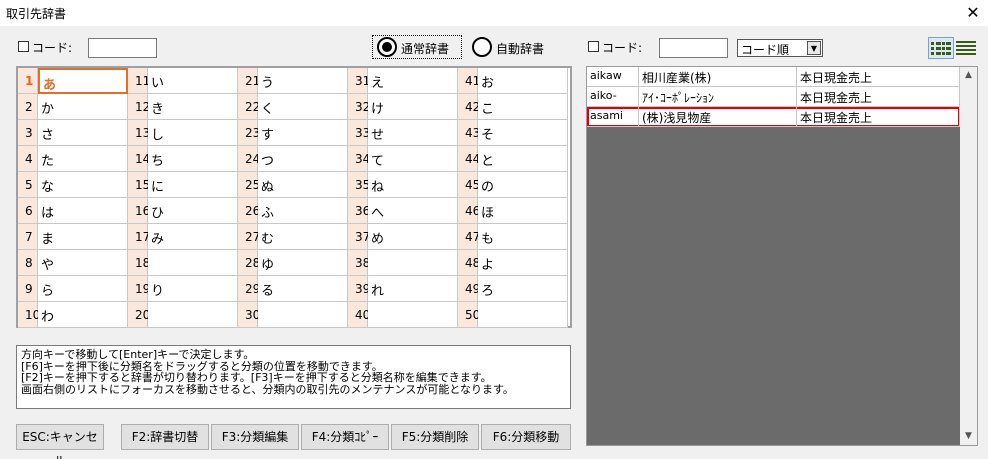  Describe the element at coordinates (941, 48) in the screenshot. I see `grid-view-icon` at that location.